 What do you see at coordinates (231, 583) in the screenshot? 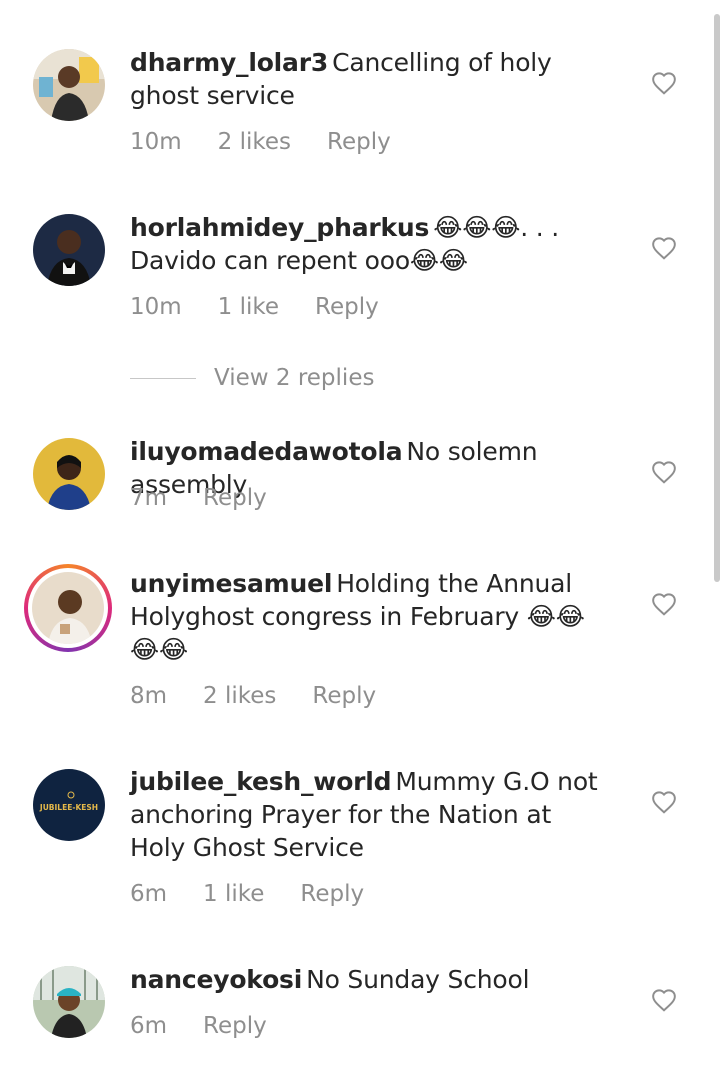
I see `comment-username: unyimesamuel` at bounding box center [231, 583].